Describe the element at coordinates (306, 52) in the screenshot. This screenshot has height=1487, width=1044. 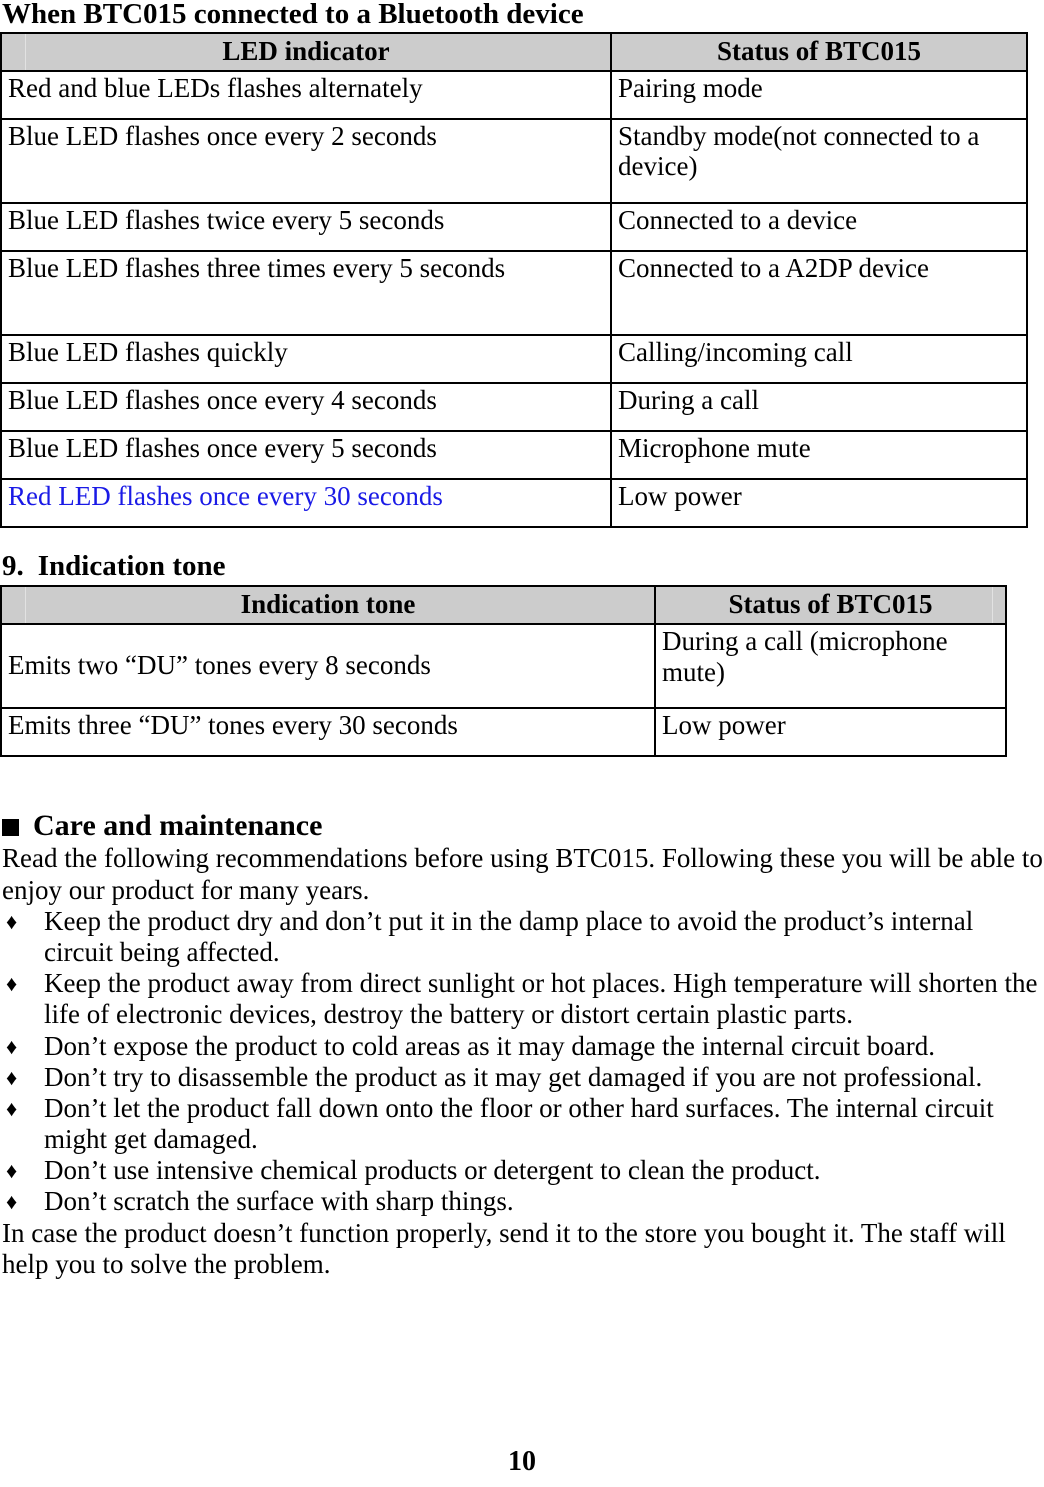
I see `column-header-led-indicator: LED indicator` at that location.